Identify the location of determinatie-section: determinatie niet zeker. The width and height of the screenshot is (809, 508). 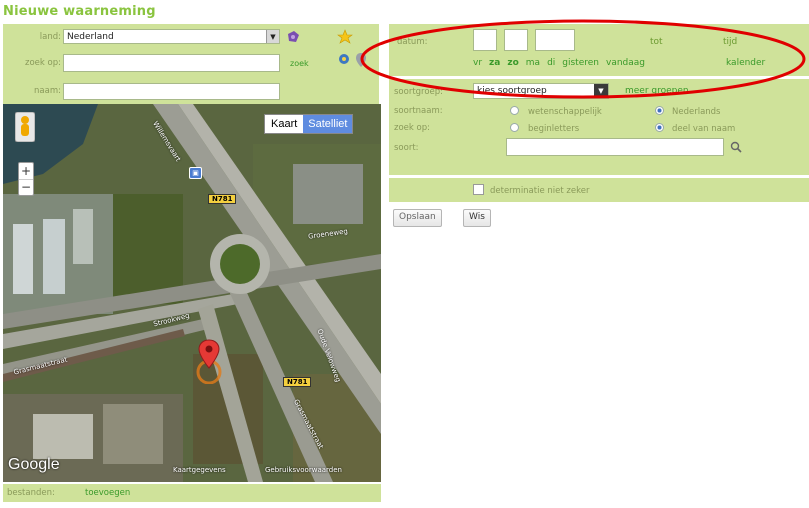
(599, 190).